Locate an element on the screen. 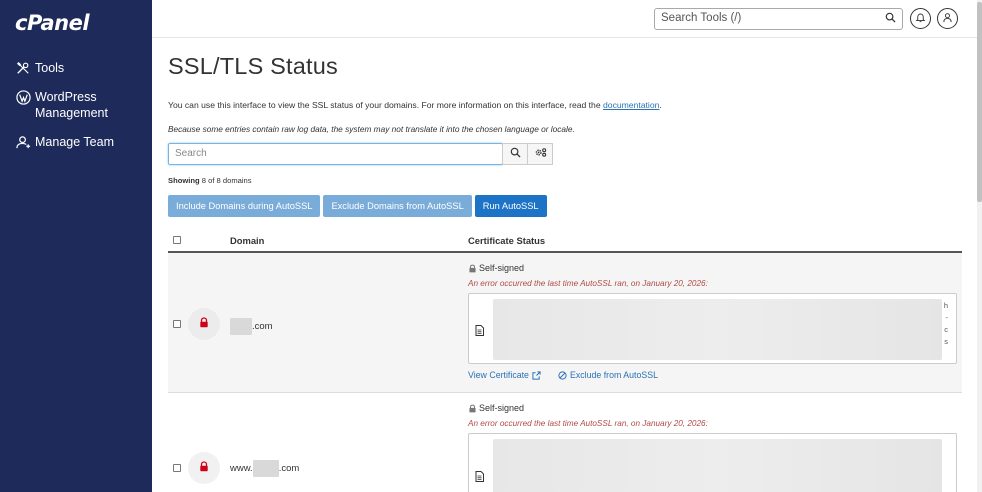 This screenshot has width=982, height=492. user-icon is located at coordinates (947, 19).